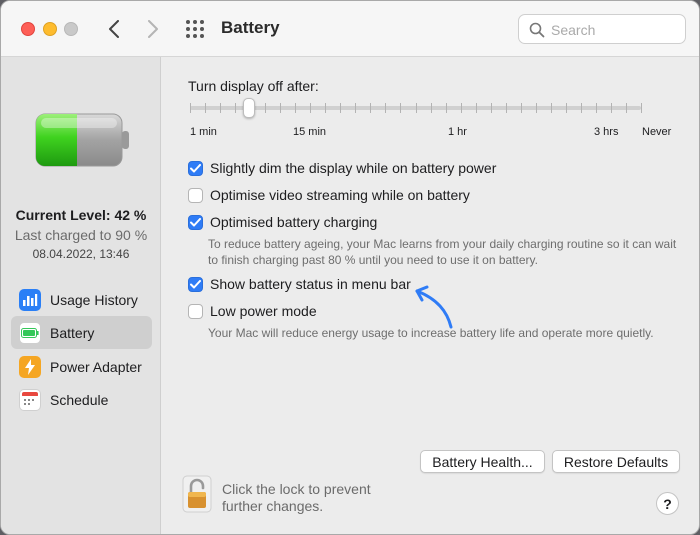  Describe the element at coordinates (94, 299) in the screenshot. I see `sidebar-item-label: Usage History` at that location.